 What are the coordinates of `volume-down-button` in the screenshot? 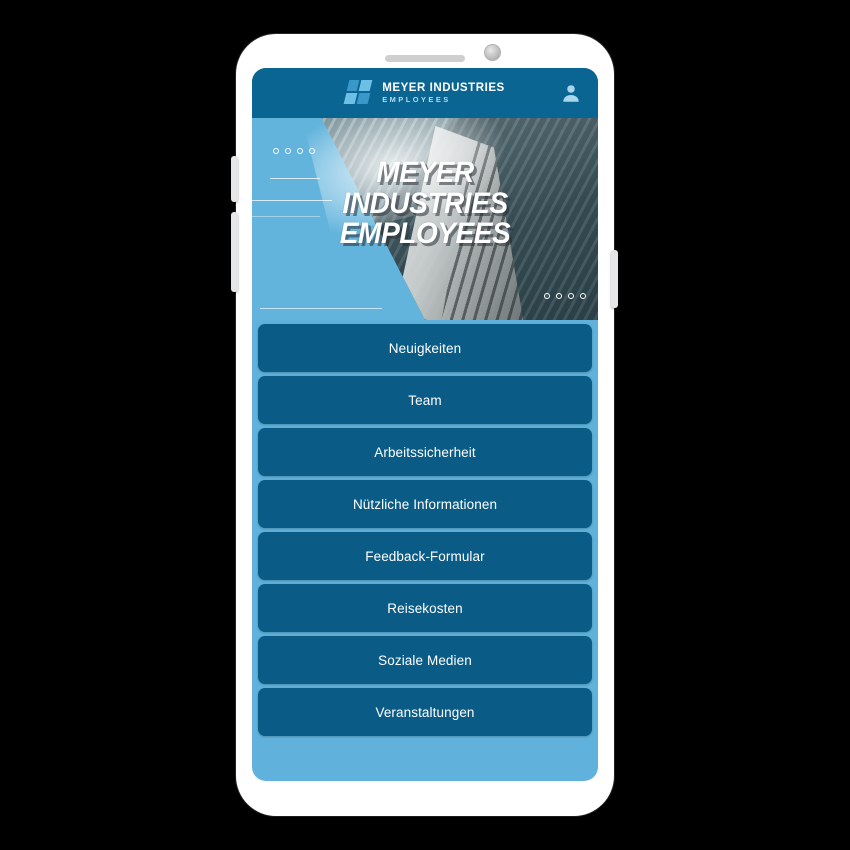 It's located at (234, 252).